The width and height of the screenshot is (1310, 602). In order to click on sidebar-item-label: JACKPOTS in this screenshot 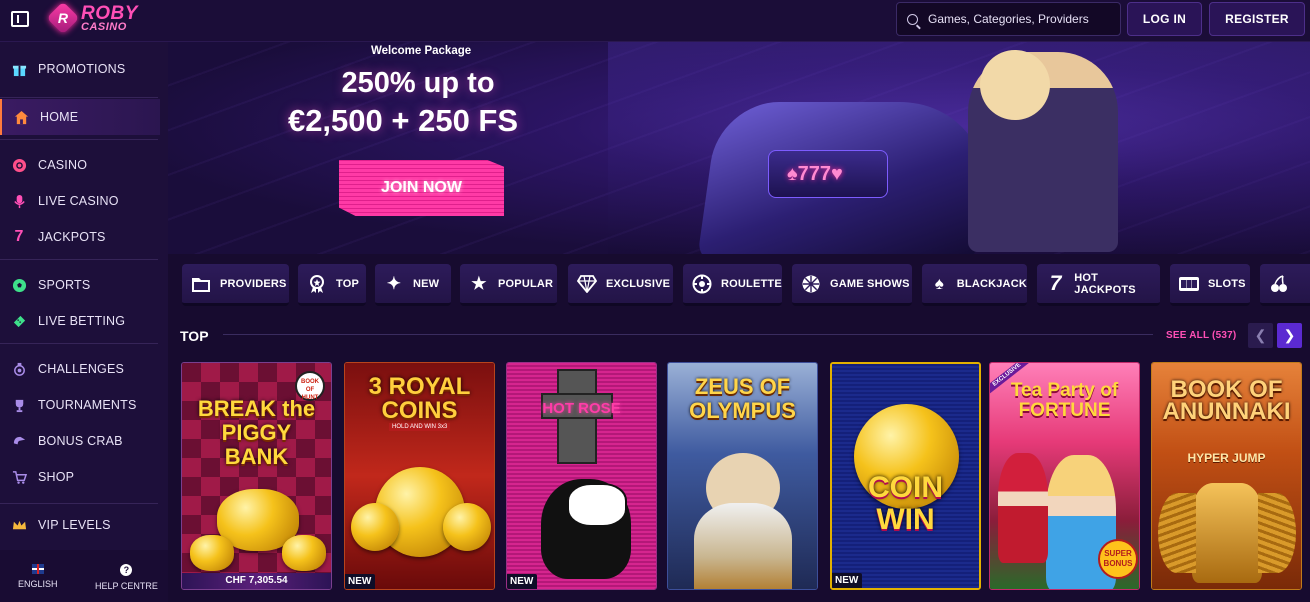, I will do `click(72, 237)`.